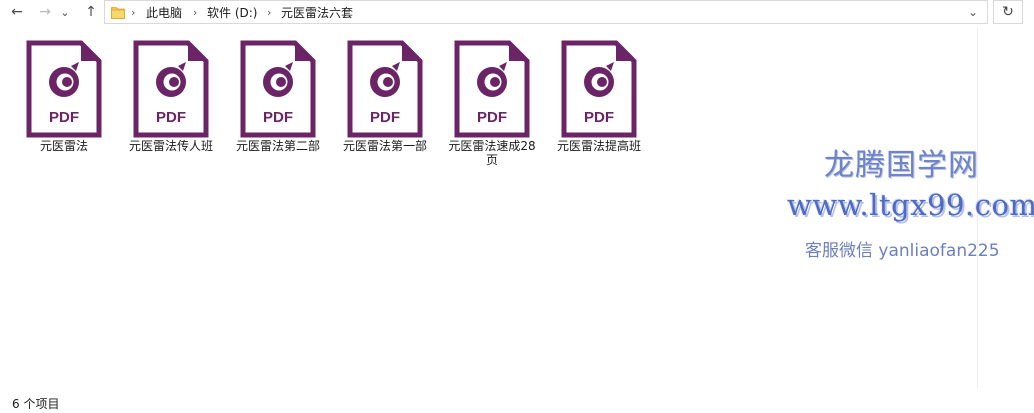 Image resolution: width=1034 pixels, height=413 pixels. What do you see at coordinates (384, 146) in the screenshot?
I see `file-name-label: 元医雷法第一部` at bounding box center [384, 146].